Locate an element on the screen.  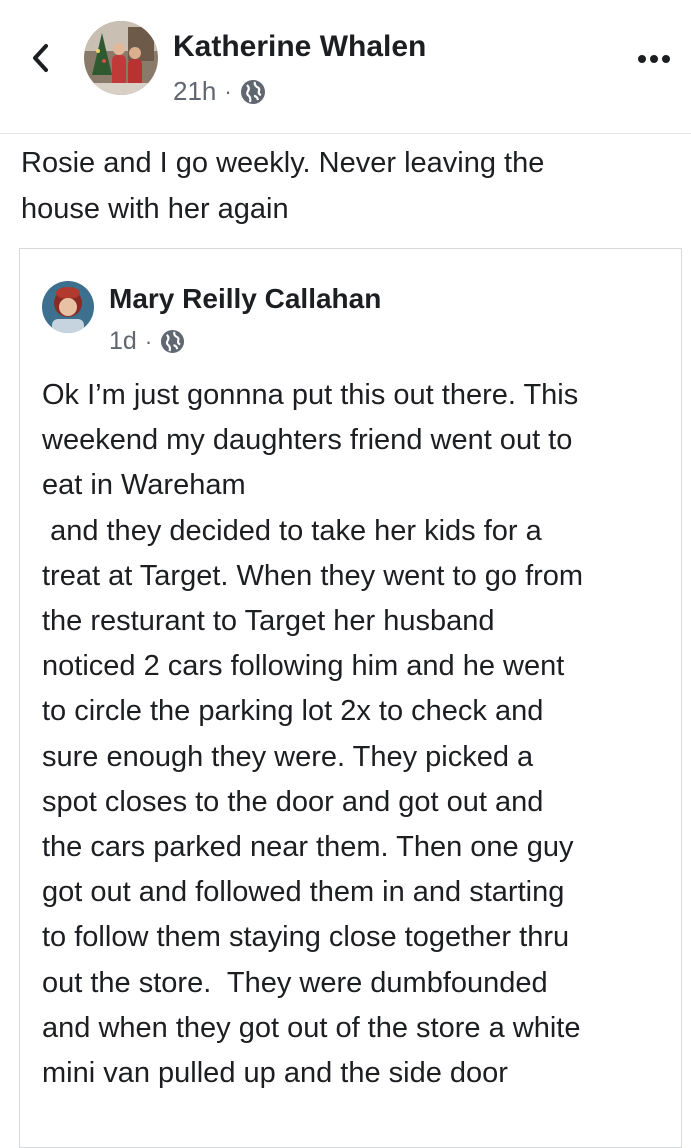
back-button is located at coordinates (40, 58).